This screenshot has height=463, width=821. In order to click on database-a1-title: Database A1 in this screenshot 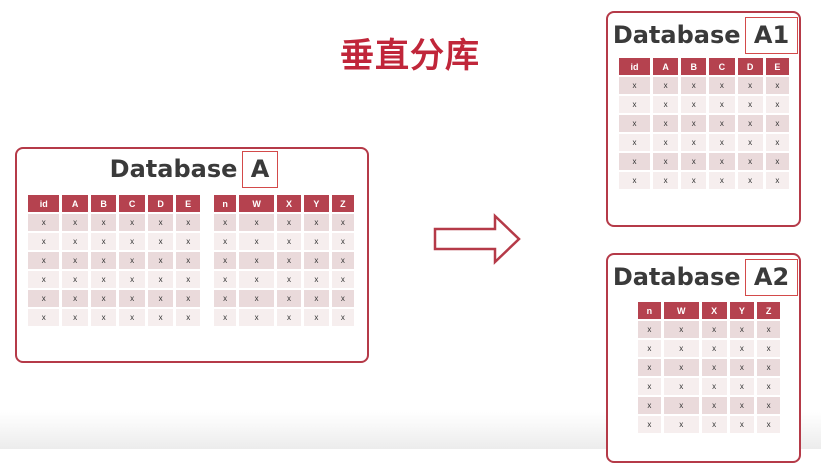, I will do `click(703, 35)`.